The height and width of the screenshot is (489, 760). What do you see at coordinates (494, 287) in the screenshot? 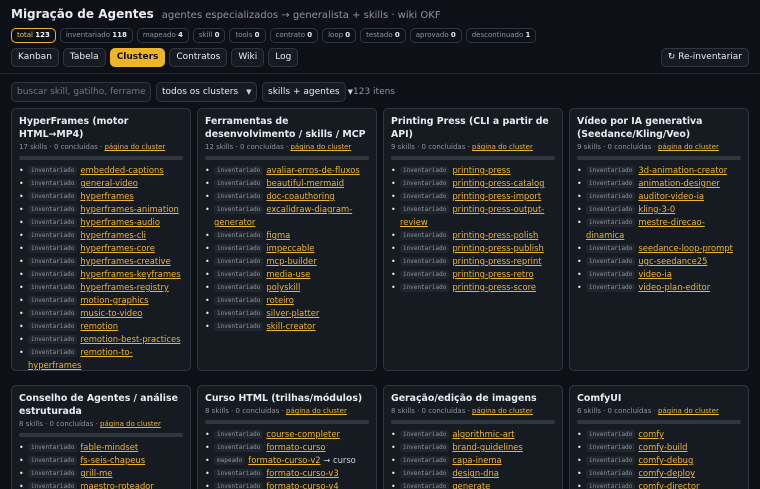
I see `skill-link: printing-press-score` at bounding box center [494, 287].